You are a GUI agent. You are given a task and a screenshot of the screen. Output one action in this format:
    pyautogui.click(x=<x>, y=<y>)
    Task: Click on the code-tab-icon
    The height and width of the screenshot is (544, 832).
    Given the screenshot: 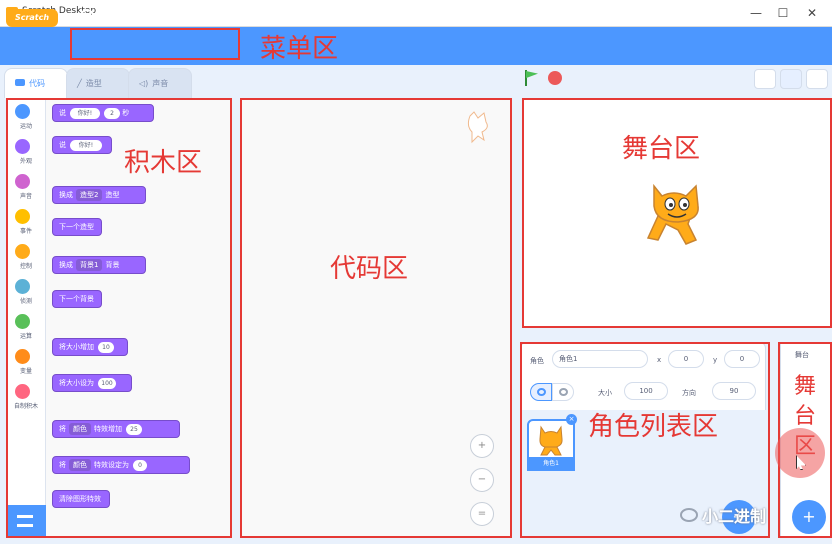 What is the action you would take?
    pyautogui.click(x=20, y=82)
    